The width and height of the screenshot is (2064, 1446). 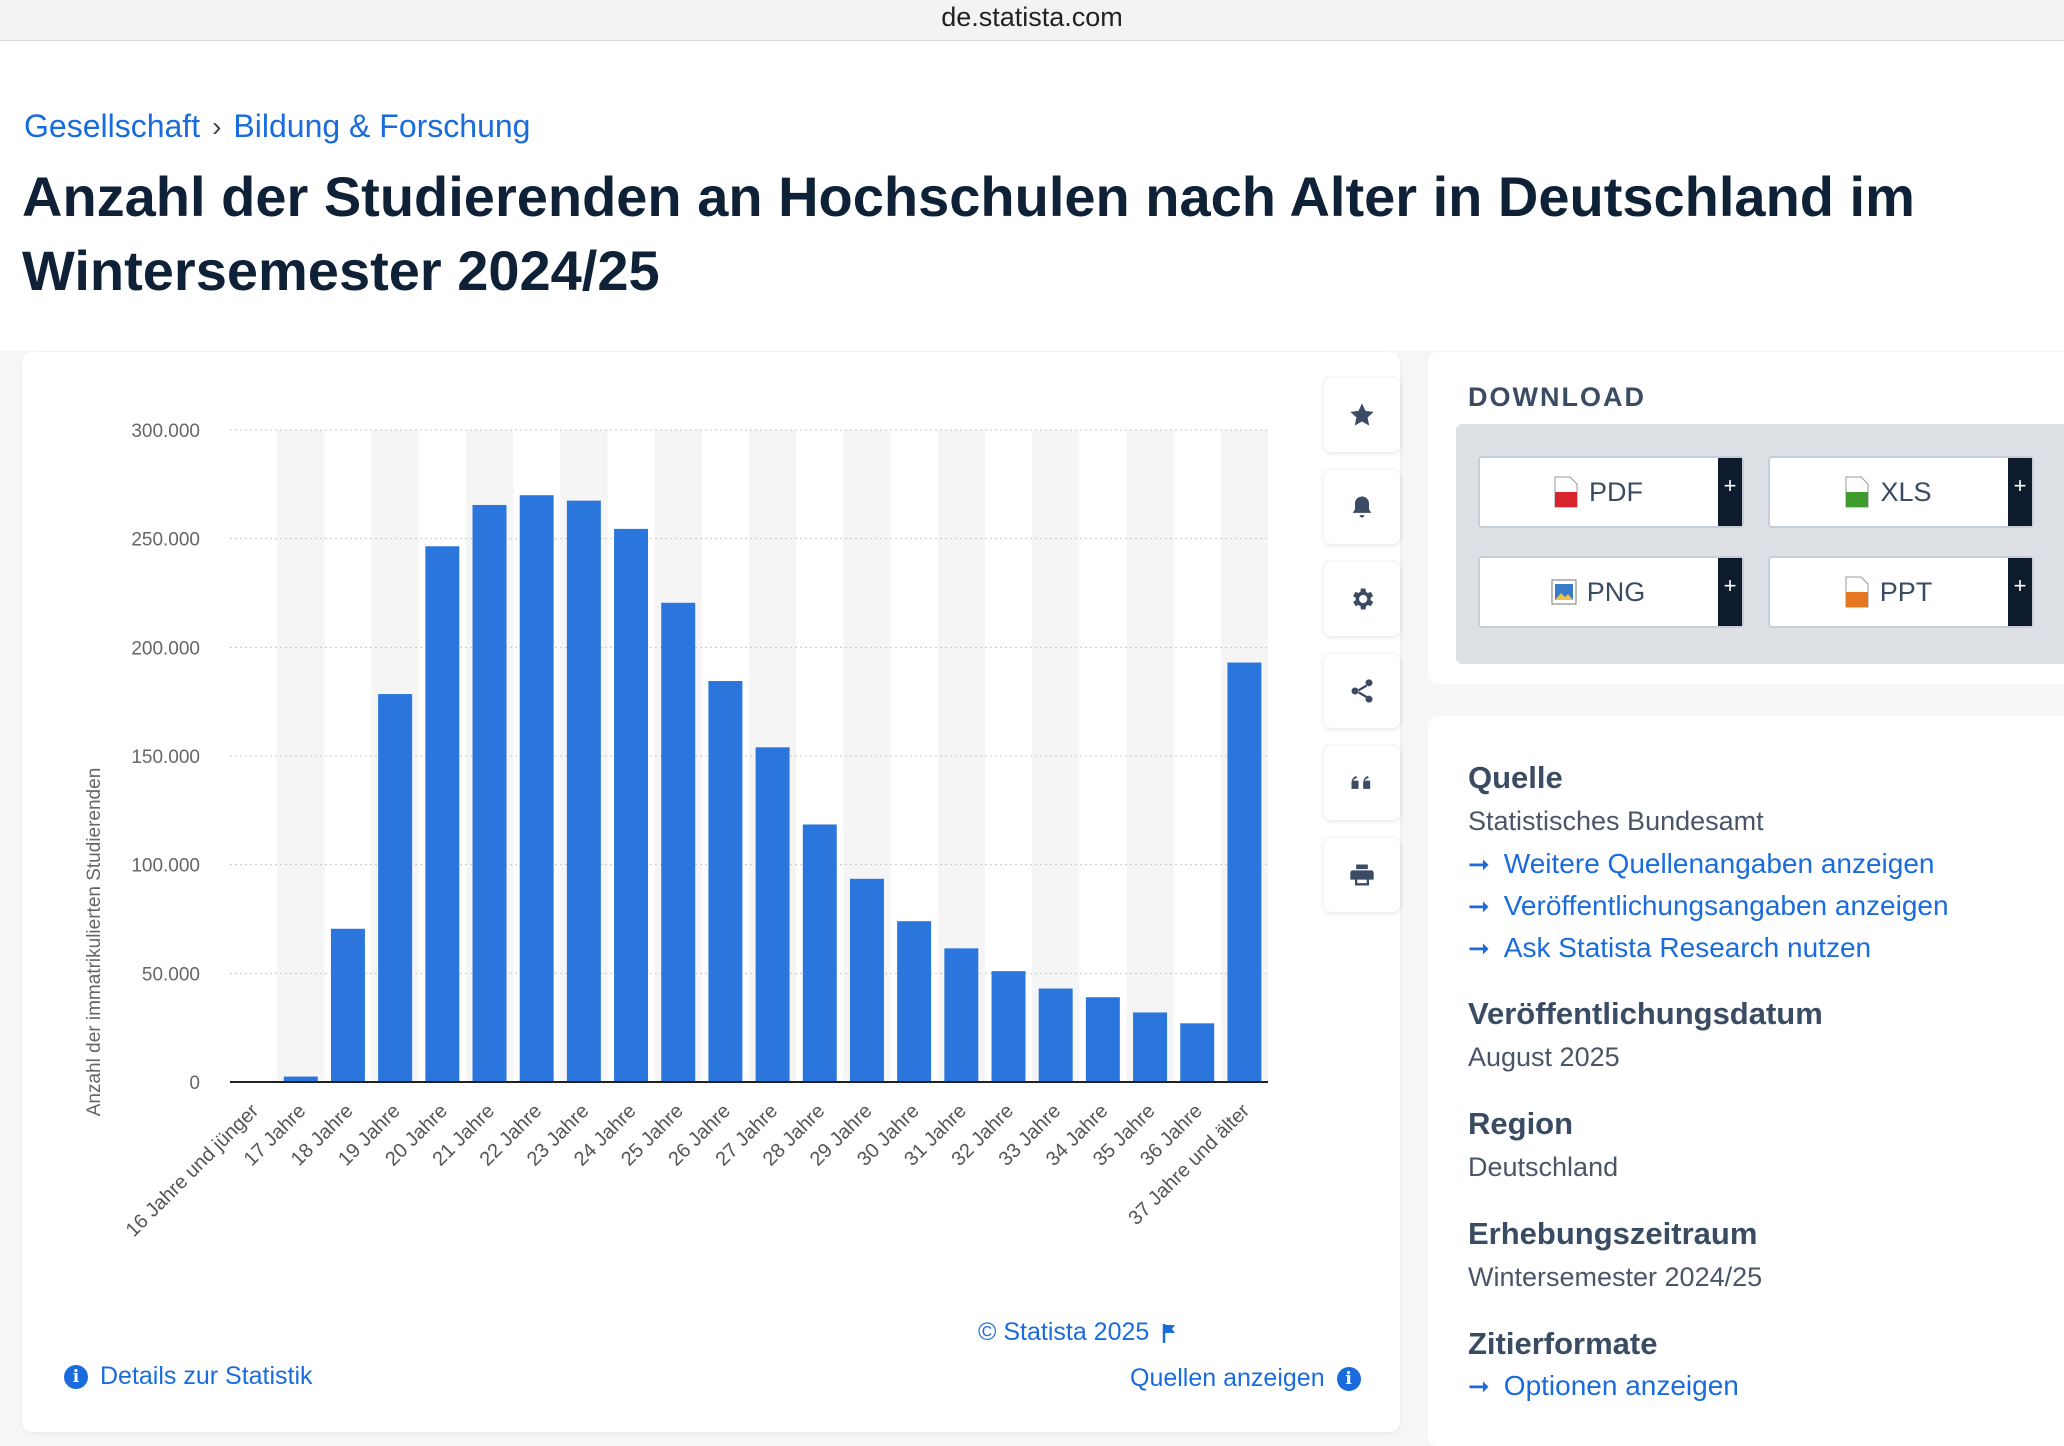 What do you see at coordinates (206, 1376) in the screenshot?
I see `details-link-label: Details zur Statistik` at bounding box center [206, 1376].